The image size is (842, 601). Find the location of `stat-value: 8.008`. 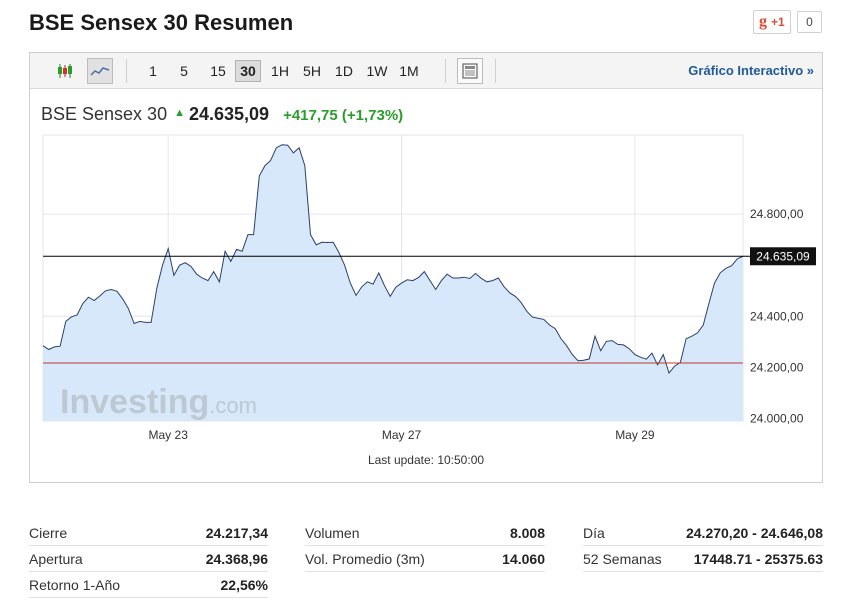

stat-value: 8.008 is located at coordinates (527, 533).